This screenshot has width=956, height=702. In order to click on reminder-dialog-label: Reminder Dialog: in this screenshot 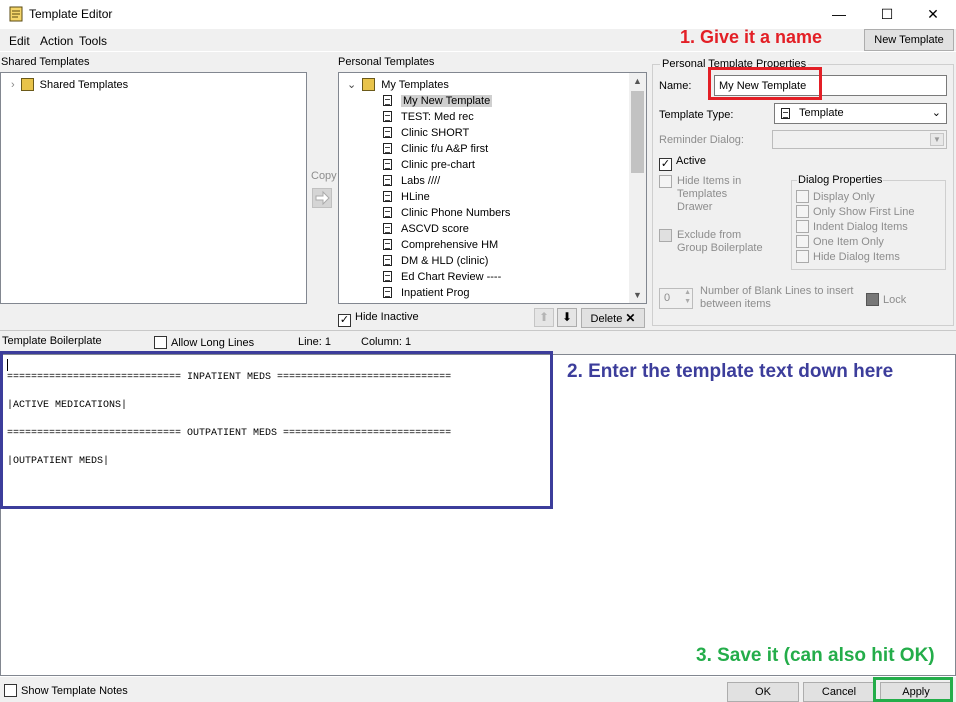, I will do `click(701, 140)`.